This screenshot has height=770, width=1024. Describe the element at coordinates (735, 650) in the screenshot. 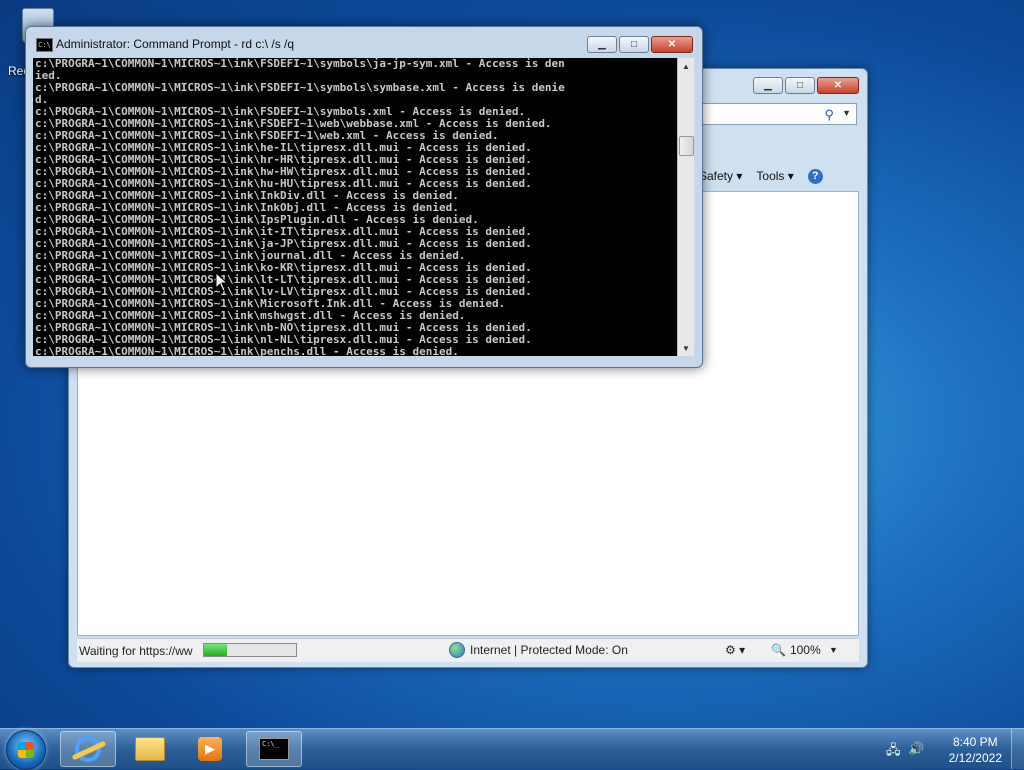

I see `security-settings-icon: ⚙ ▾` at that location.